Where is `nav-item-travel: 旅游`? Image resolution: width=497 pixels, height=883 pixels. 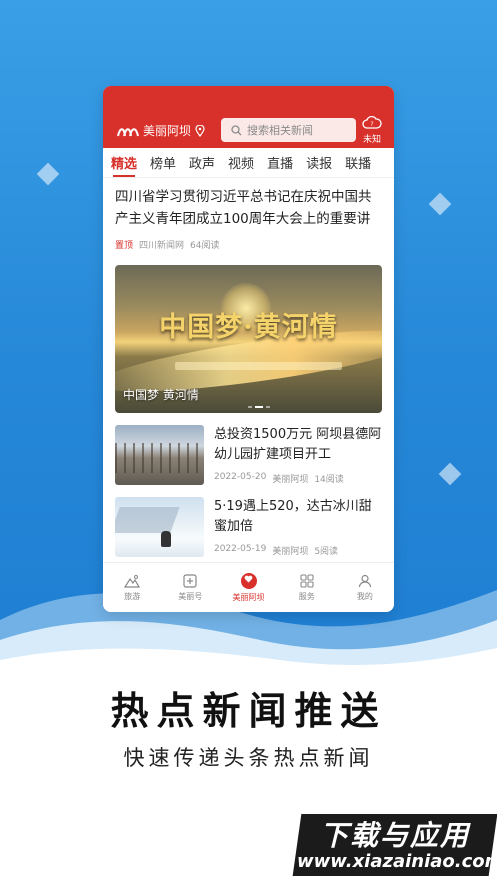
nav-item-travel: 旅游 is located at coordinates (132, 587).